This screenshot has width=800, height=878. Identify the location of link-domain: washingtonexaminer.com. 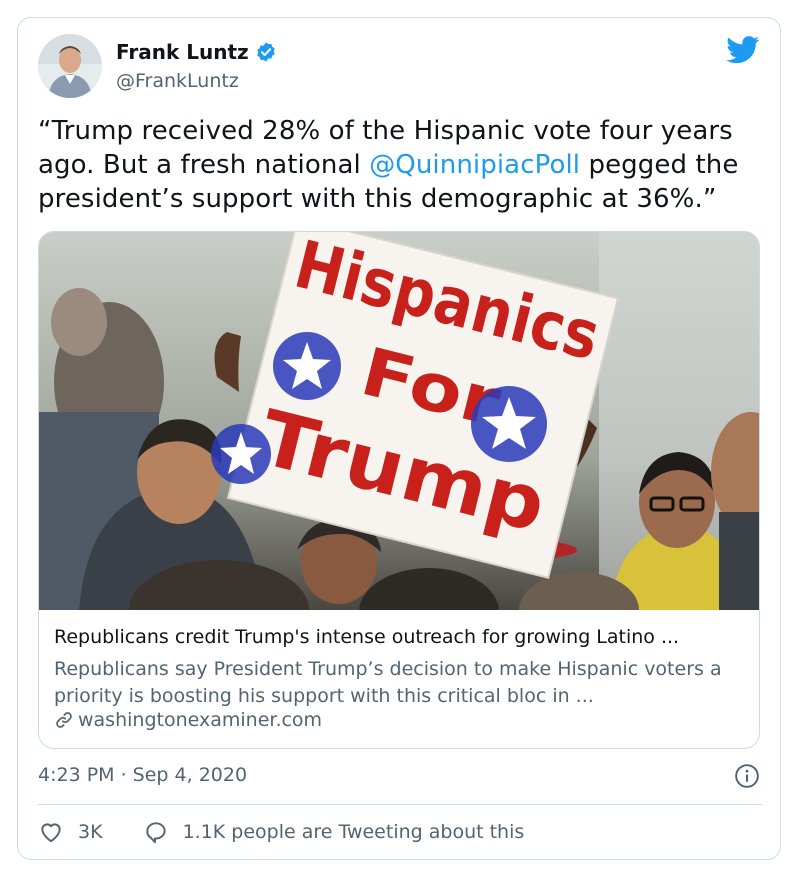
(188, 720).